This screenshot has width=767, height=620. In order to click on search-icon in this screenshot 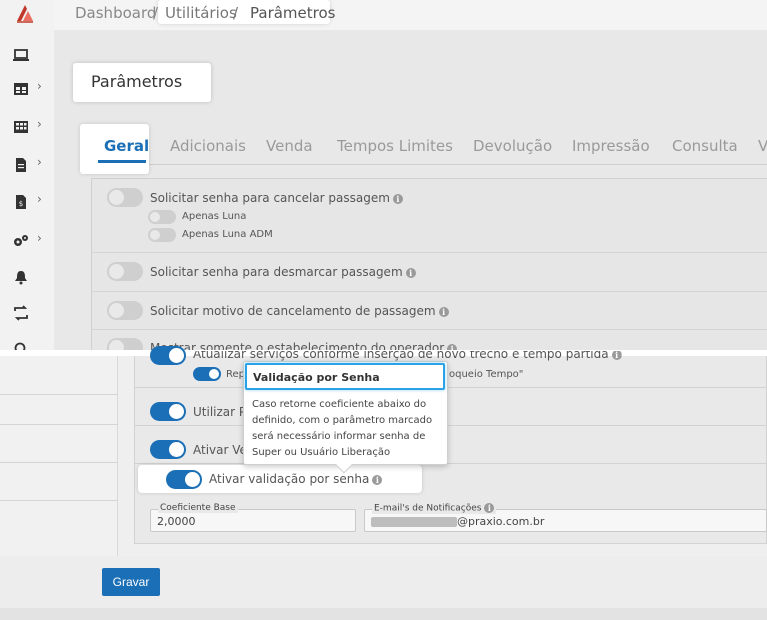, I will do `click(20, 346)`.